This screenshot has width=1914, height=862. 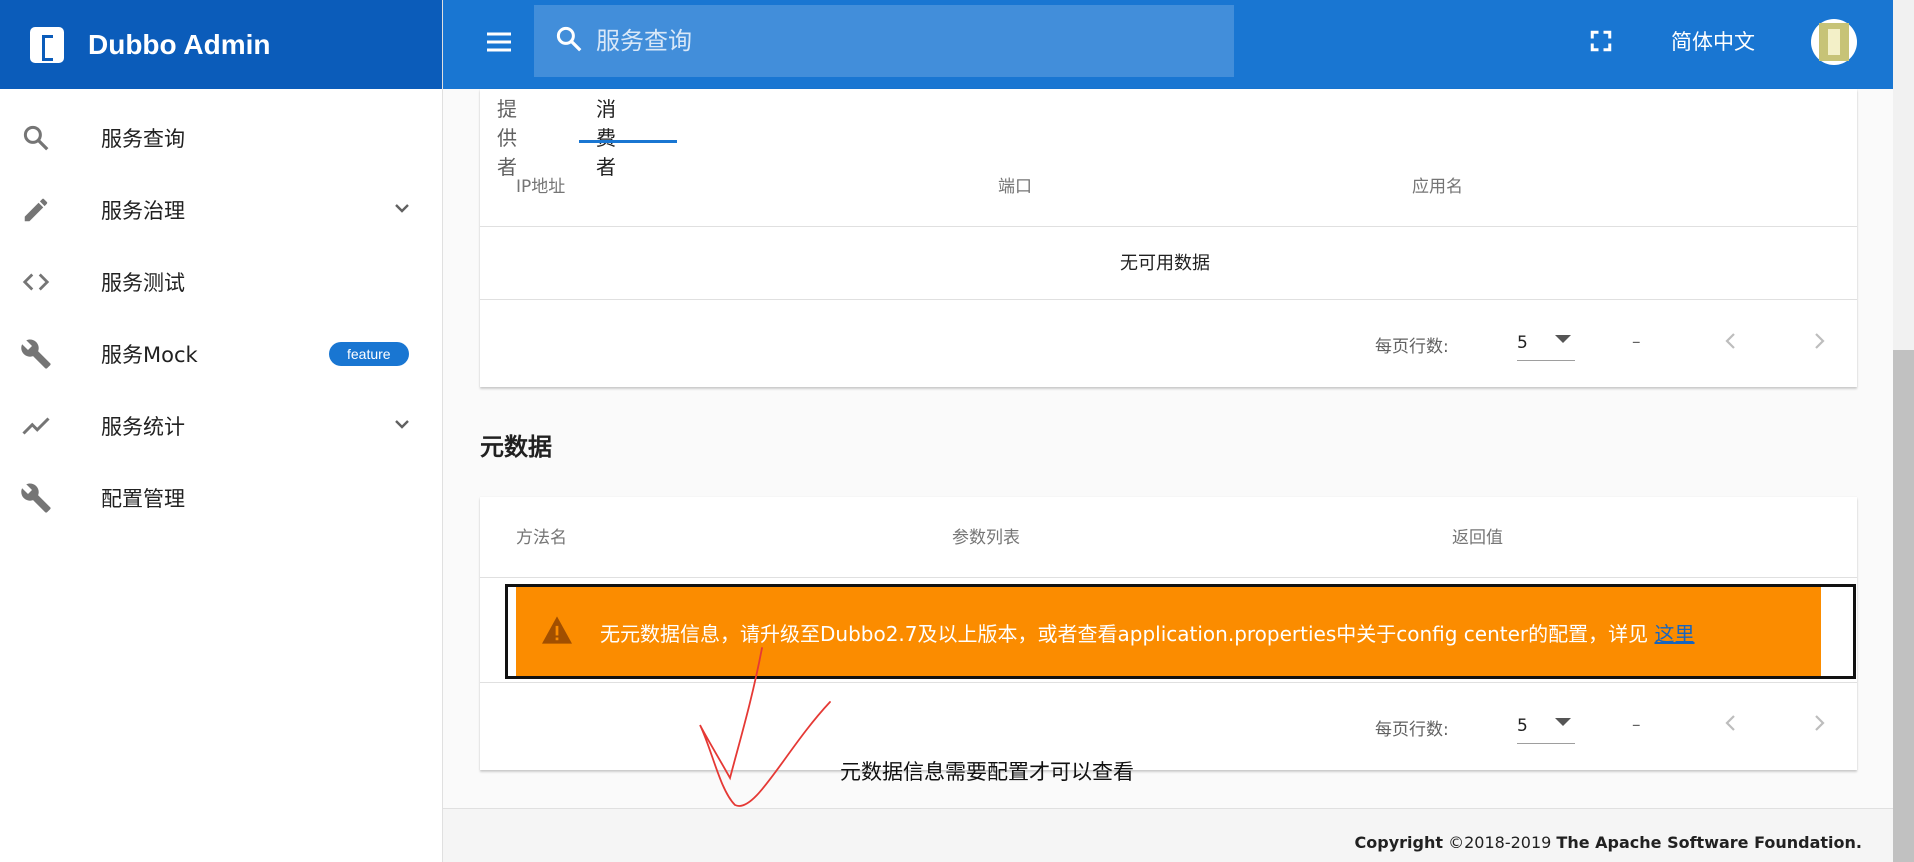 I want to click on annotation-arrow-icon, so click(x=765, y=727).